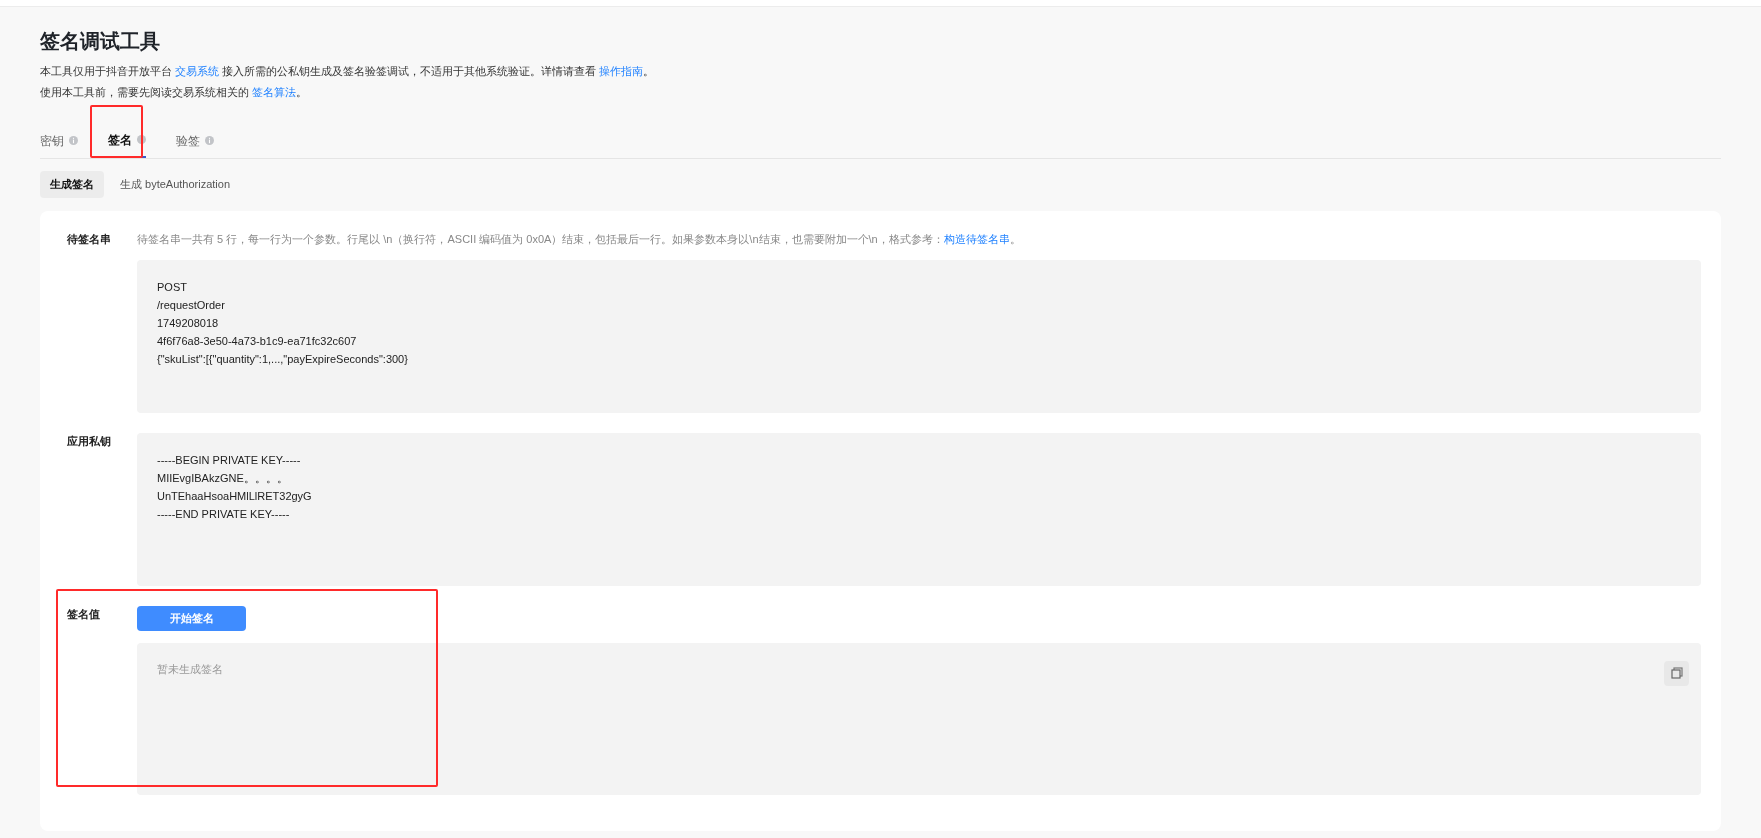 The width and height of the screenshot is (1761, 838). What do you see at coordinates (348, 71) in the screenshot?
I see `description-text: 本工具仅用于抖音开放平台 交易系统 接入所需的公私钥生成及签名验签调试，不适用于其他系统验证。详情请查看 操作指南。` at bounding box center [348, 71].